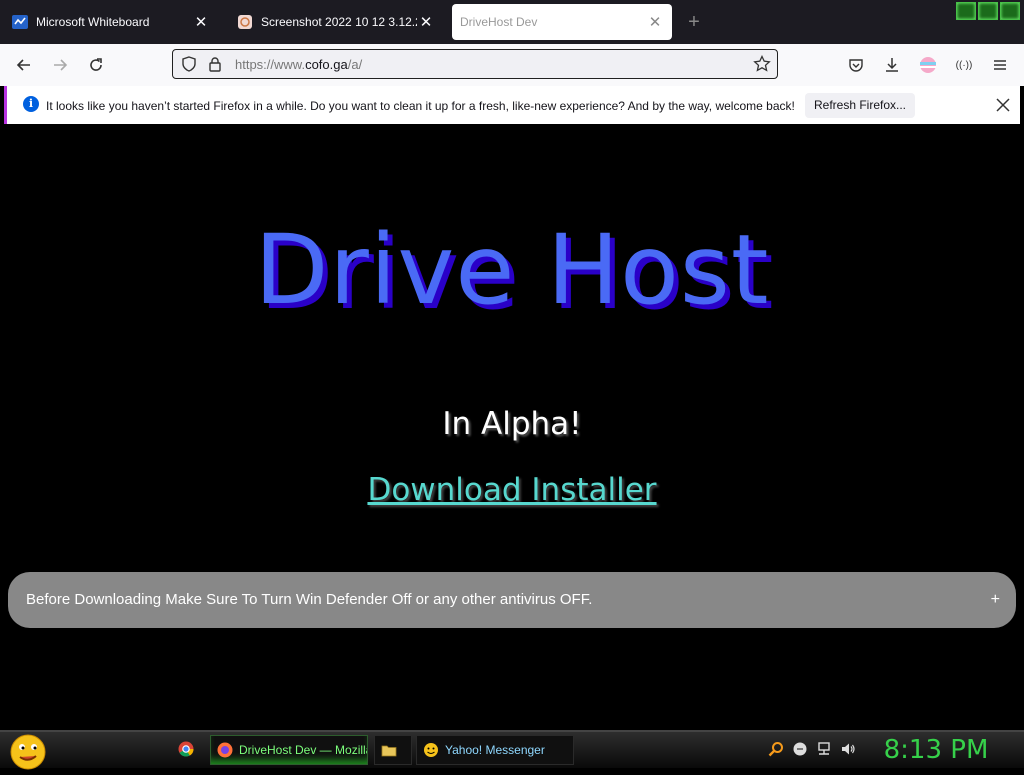 This screenshot has width=1024, height=775. What do you see at coordinates (562, 22) in the screenshot?
I see `tab-drivehost-dev: DriveHost Dev ✕` at bounding box center [562, 22].